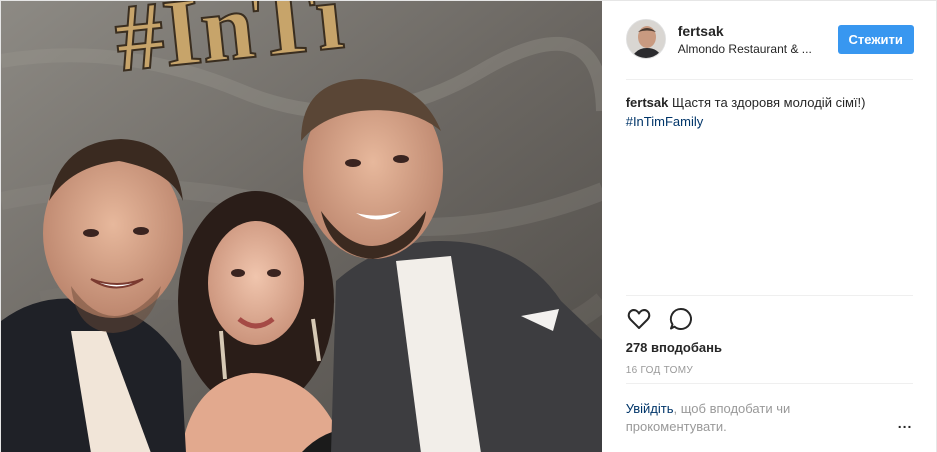 The image size is (937, 452). Describe the element at coordinates (660, 319) in the screenshot. I see `post-actions` at that location.